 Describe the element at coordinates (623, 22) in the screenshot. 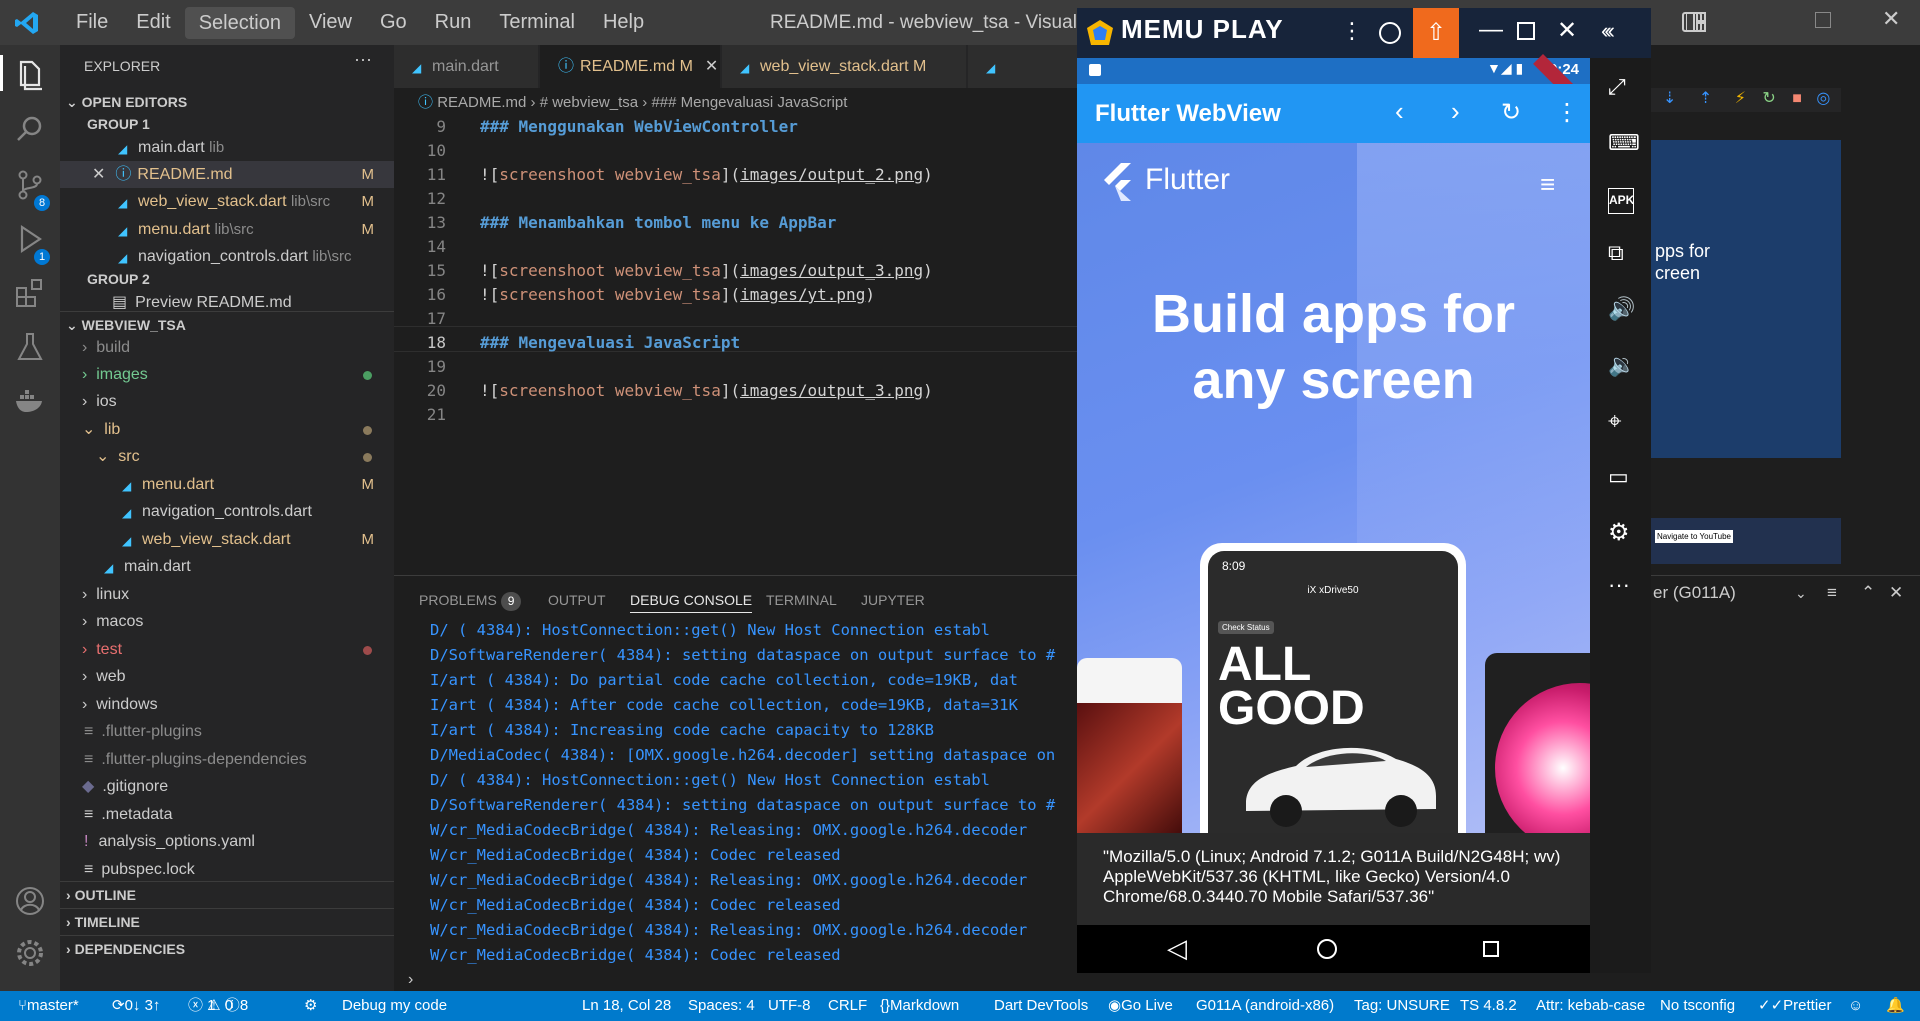

I see `menu-help: Help` at that location.